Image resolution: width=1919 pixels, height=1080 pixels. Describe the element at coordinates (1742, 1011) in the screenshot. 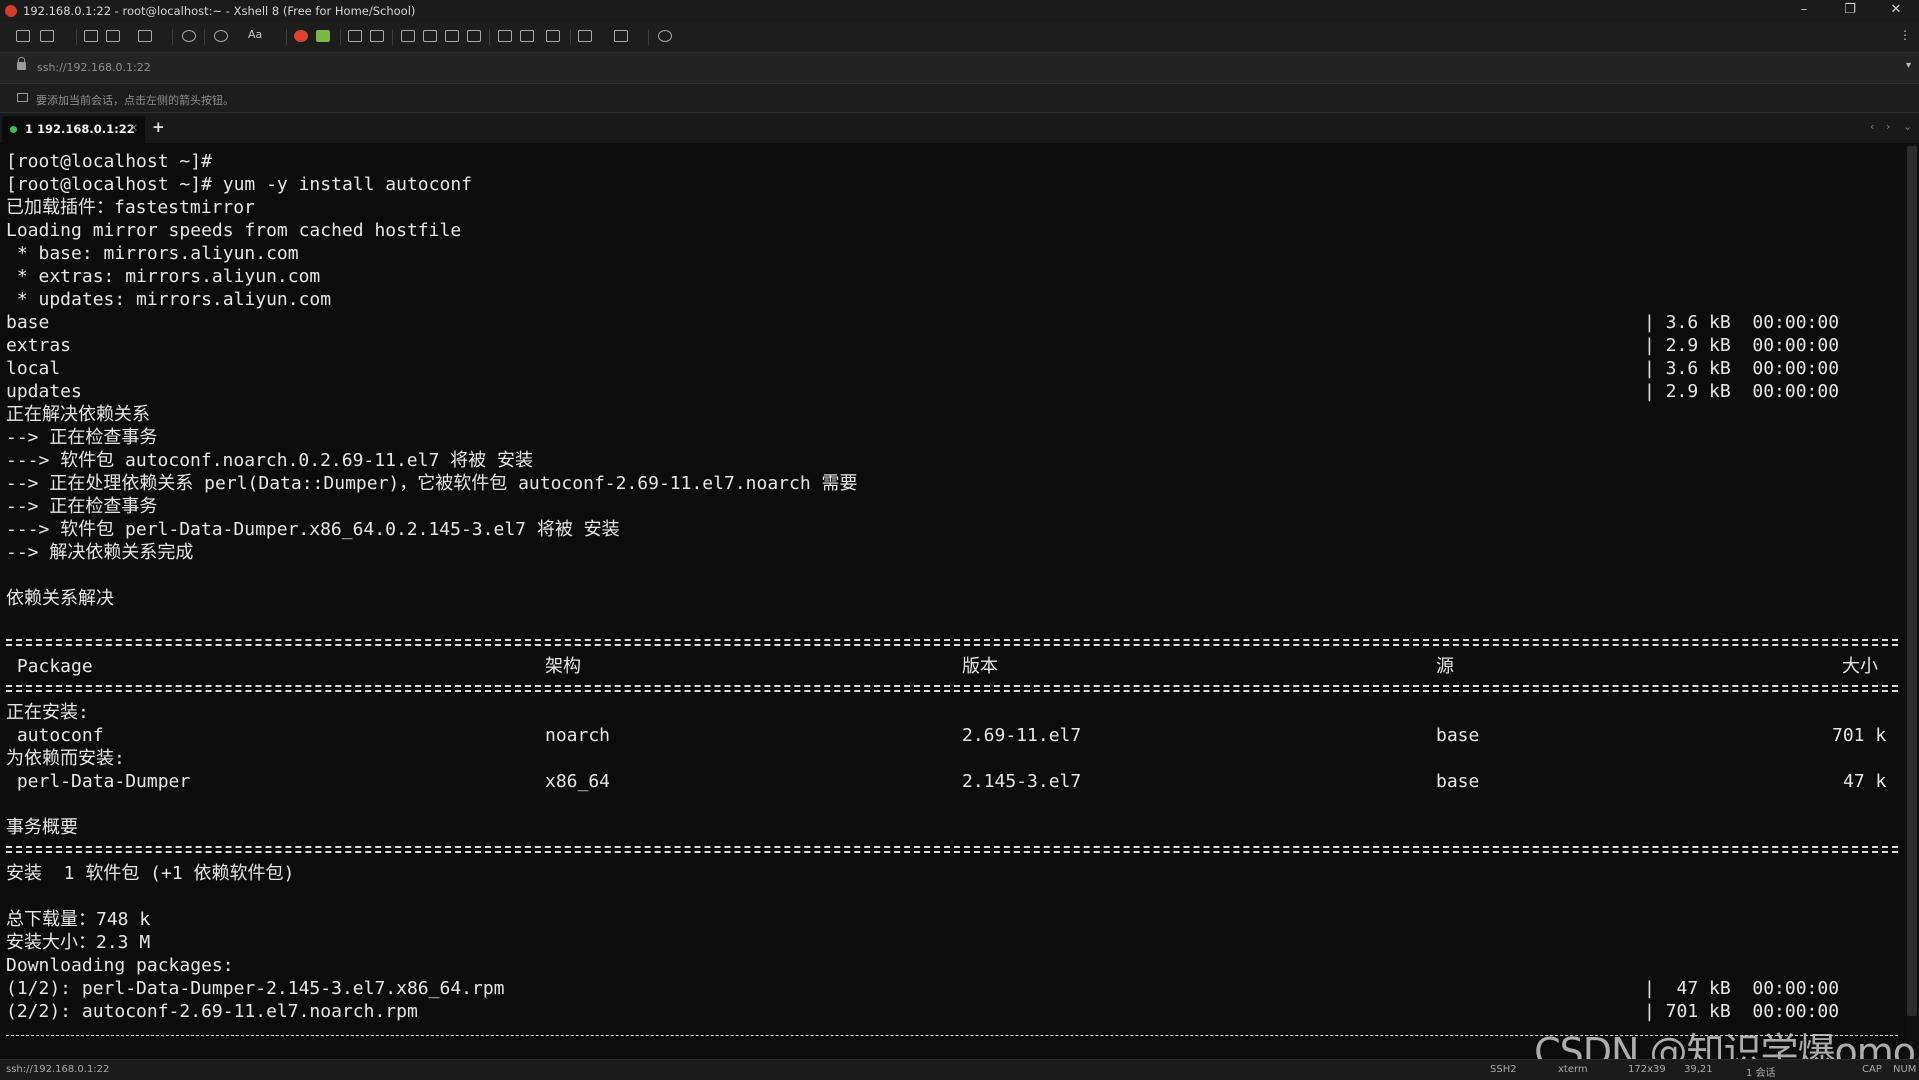

I see `download-info: | 701 kB 00:00:00` at that location.